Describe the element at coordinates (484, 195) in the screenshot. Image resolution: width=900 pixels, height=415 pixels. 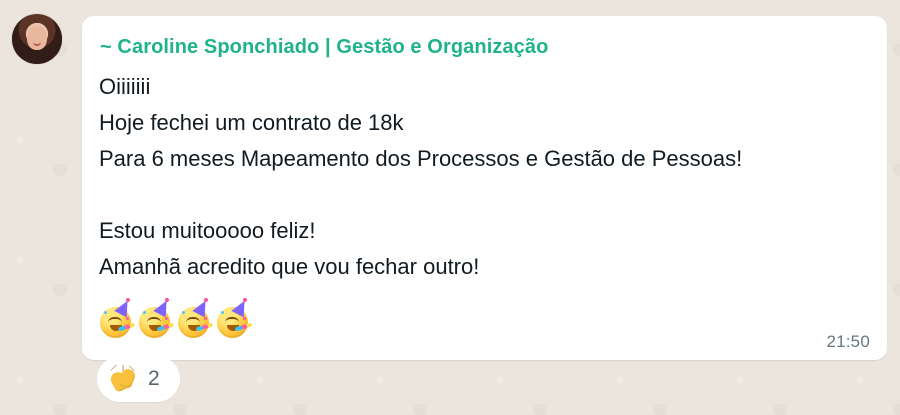
I see `message-line-spacer` at that location.